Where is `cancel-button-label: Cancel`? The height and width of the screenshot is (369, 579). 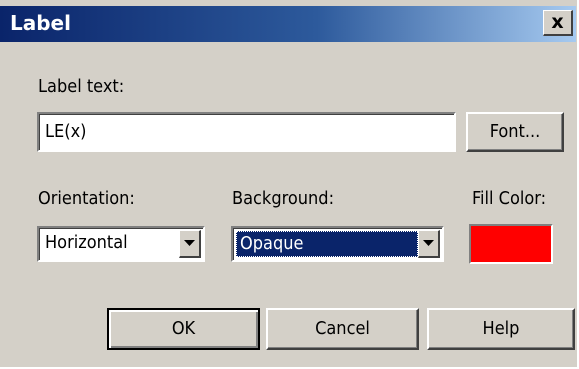 cancel-button-label: Cancel is located at coordinates (342, 328).